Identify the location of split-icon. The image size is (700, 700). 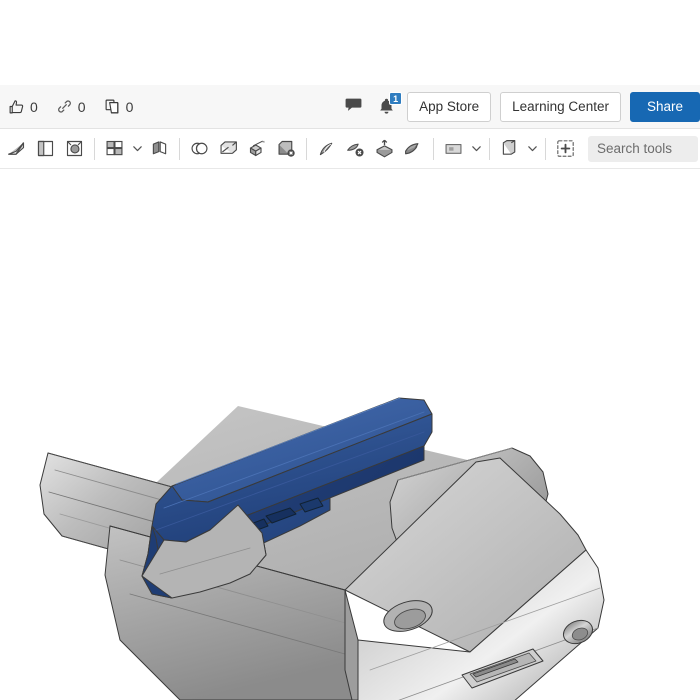
(257, 149).